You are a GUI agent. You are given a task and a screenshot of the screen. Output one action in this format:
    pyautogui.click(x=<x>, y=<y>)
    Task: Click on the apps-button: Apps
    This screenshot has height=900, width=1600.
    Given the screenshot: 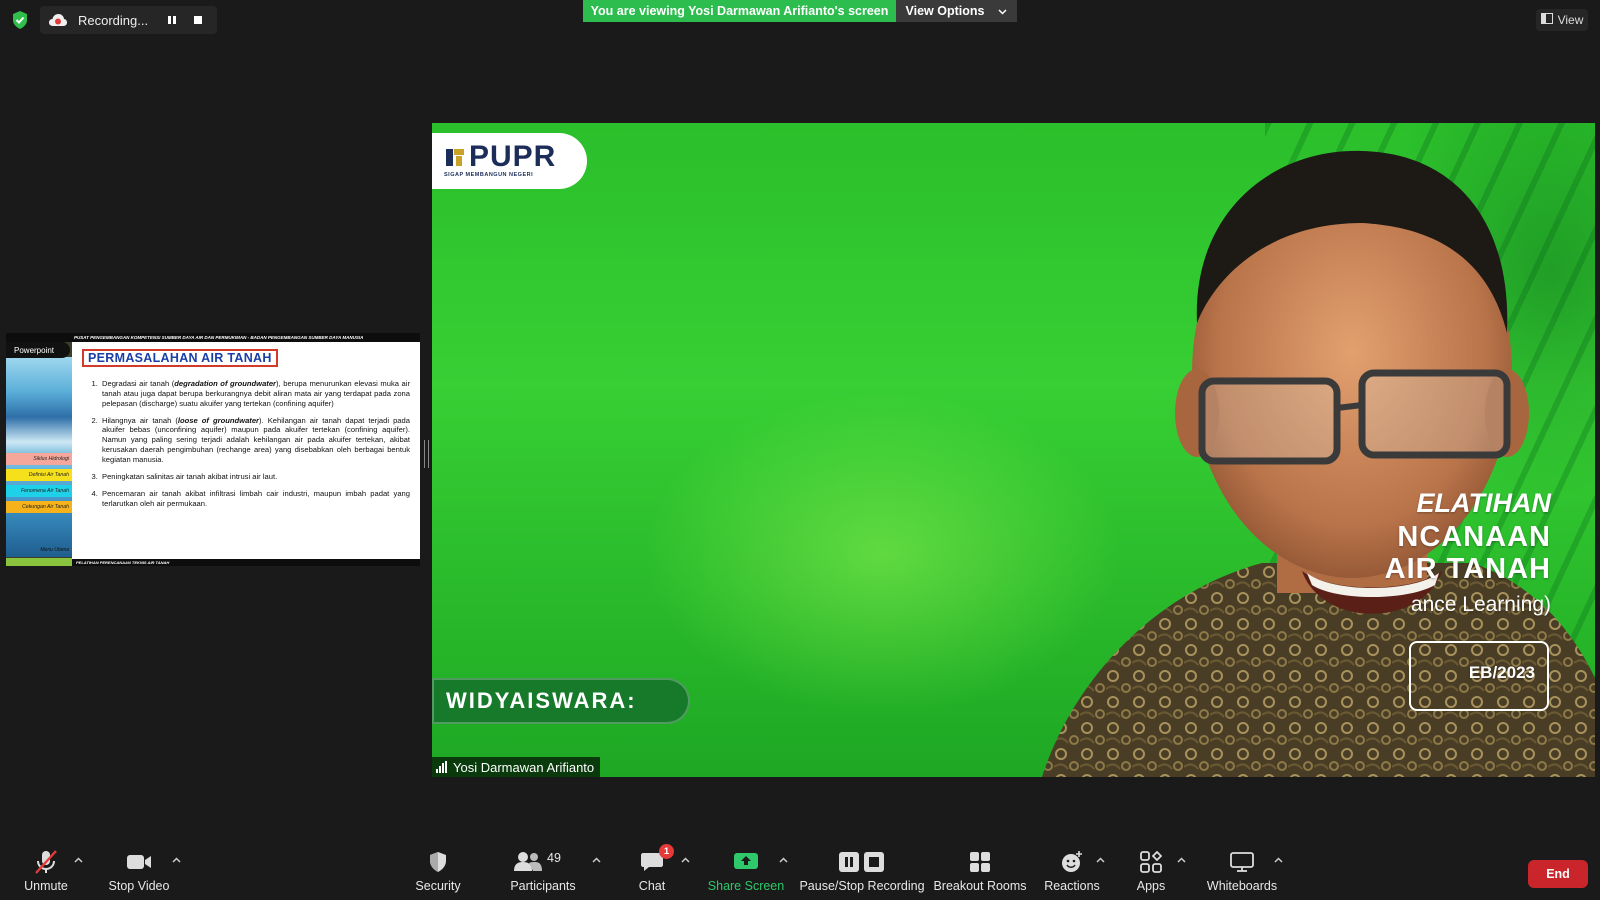 What is the action you would take?
    pyautogui.click(x=1151, y=870)
    